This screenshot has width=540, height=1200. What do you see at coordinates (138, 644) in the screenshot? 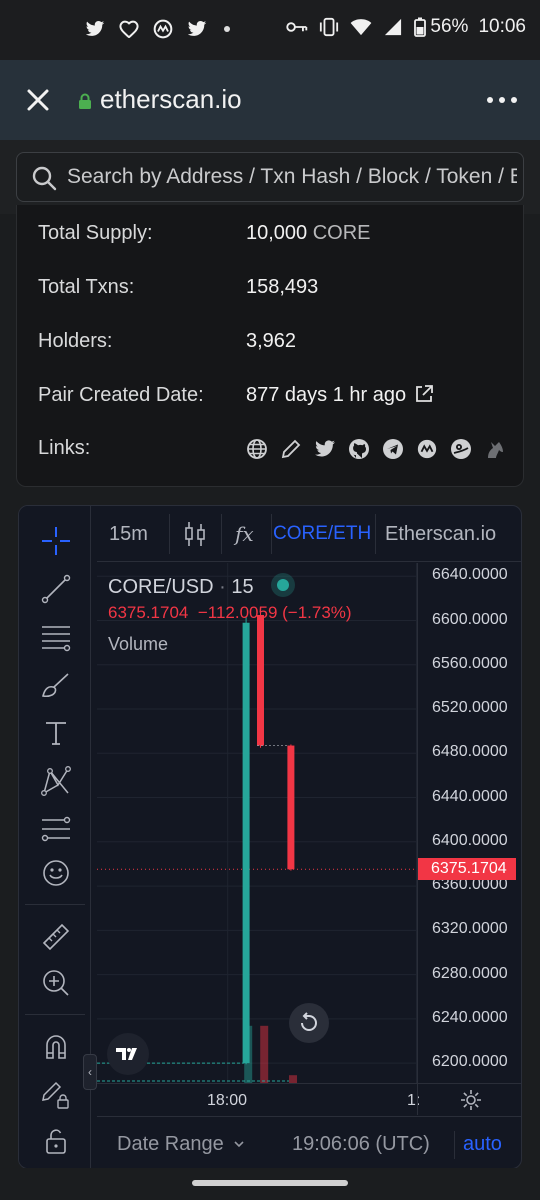
I see `volume-label: Volume` at bounding box center [138, 644].